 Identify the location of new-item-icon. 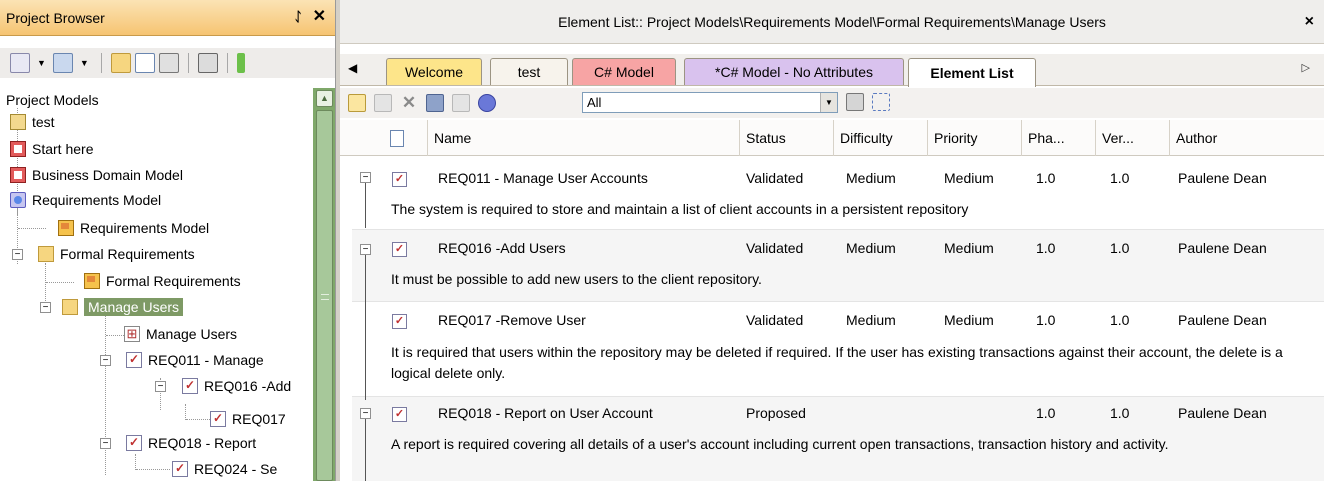
(357, 103).